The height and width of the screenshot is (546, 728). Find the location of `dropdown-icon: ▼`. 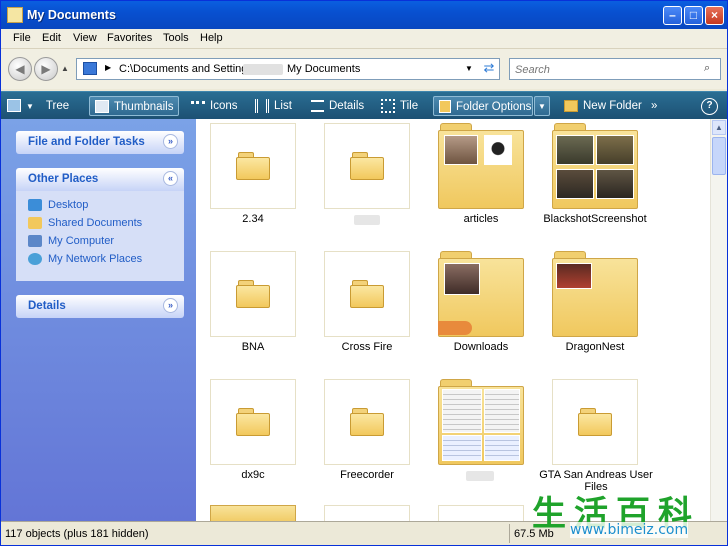

dropdown-icon: ▼ is located at coordinates (469, 68).